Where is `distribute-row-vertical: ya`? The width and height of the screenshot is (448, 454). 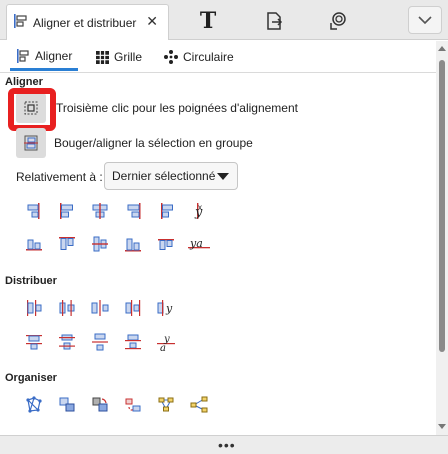
distribute-row-vertical: ya is located at coordinates (100, 342).